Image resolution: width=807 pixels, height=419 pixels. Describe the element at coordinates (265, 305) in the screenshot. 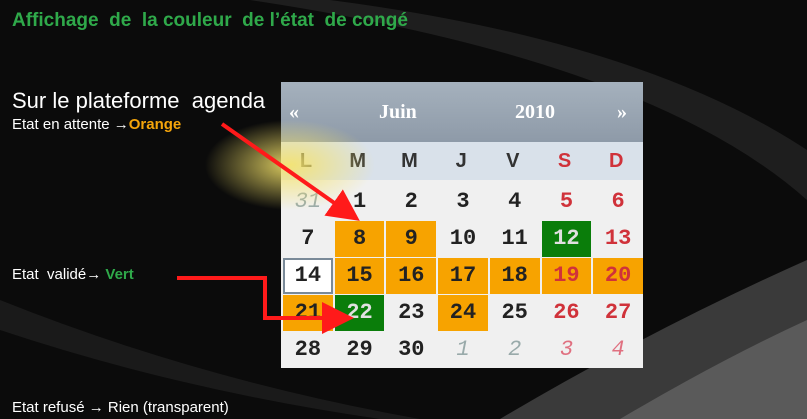

I see `green-arrow` at that location.